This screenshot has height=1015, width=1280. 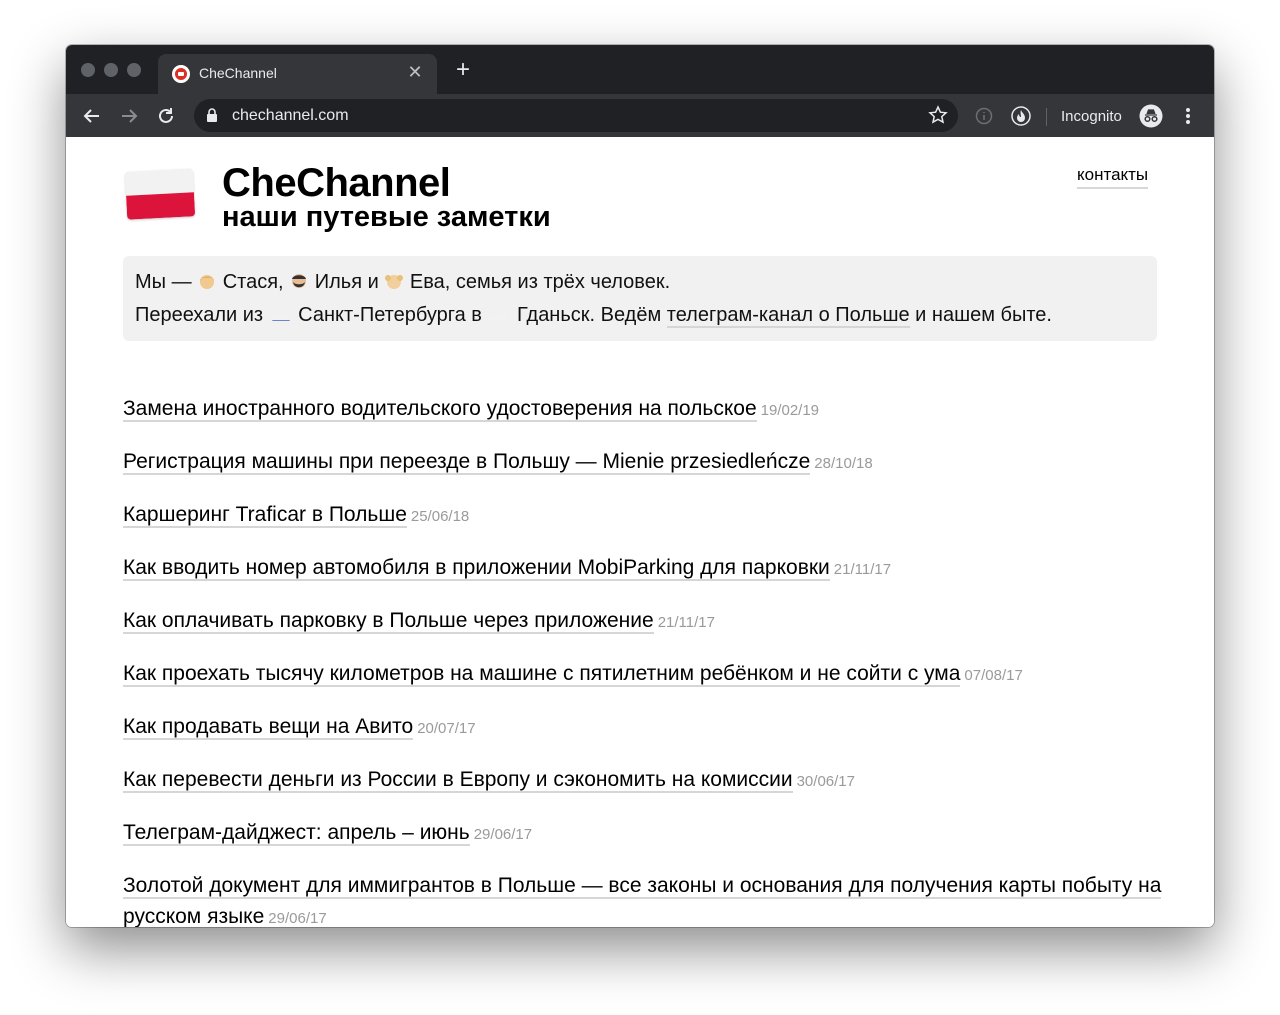 What do you see at coordinates (299, 285) in the screenshot?
I see `man-emoji-icon` at bounding box center [299, 285].